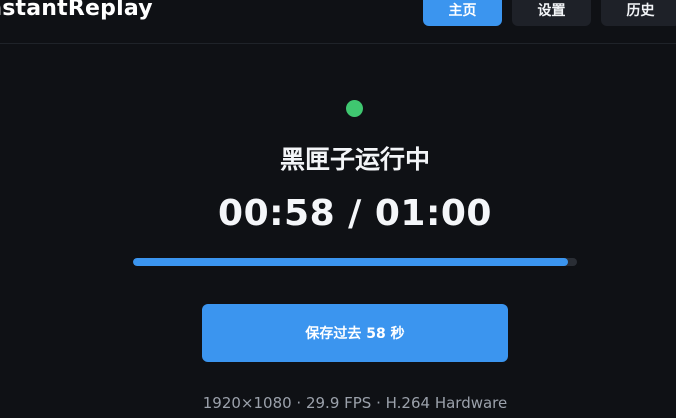 The image size is (676, 418). I want to click on tab-home: 主页, so click(462, 13).